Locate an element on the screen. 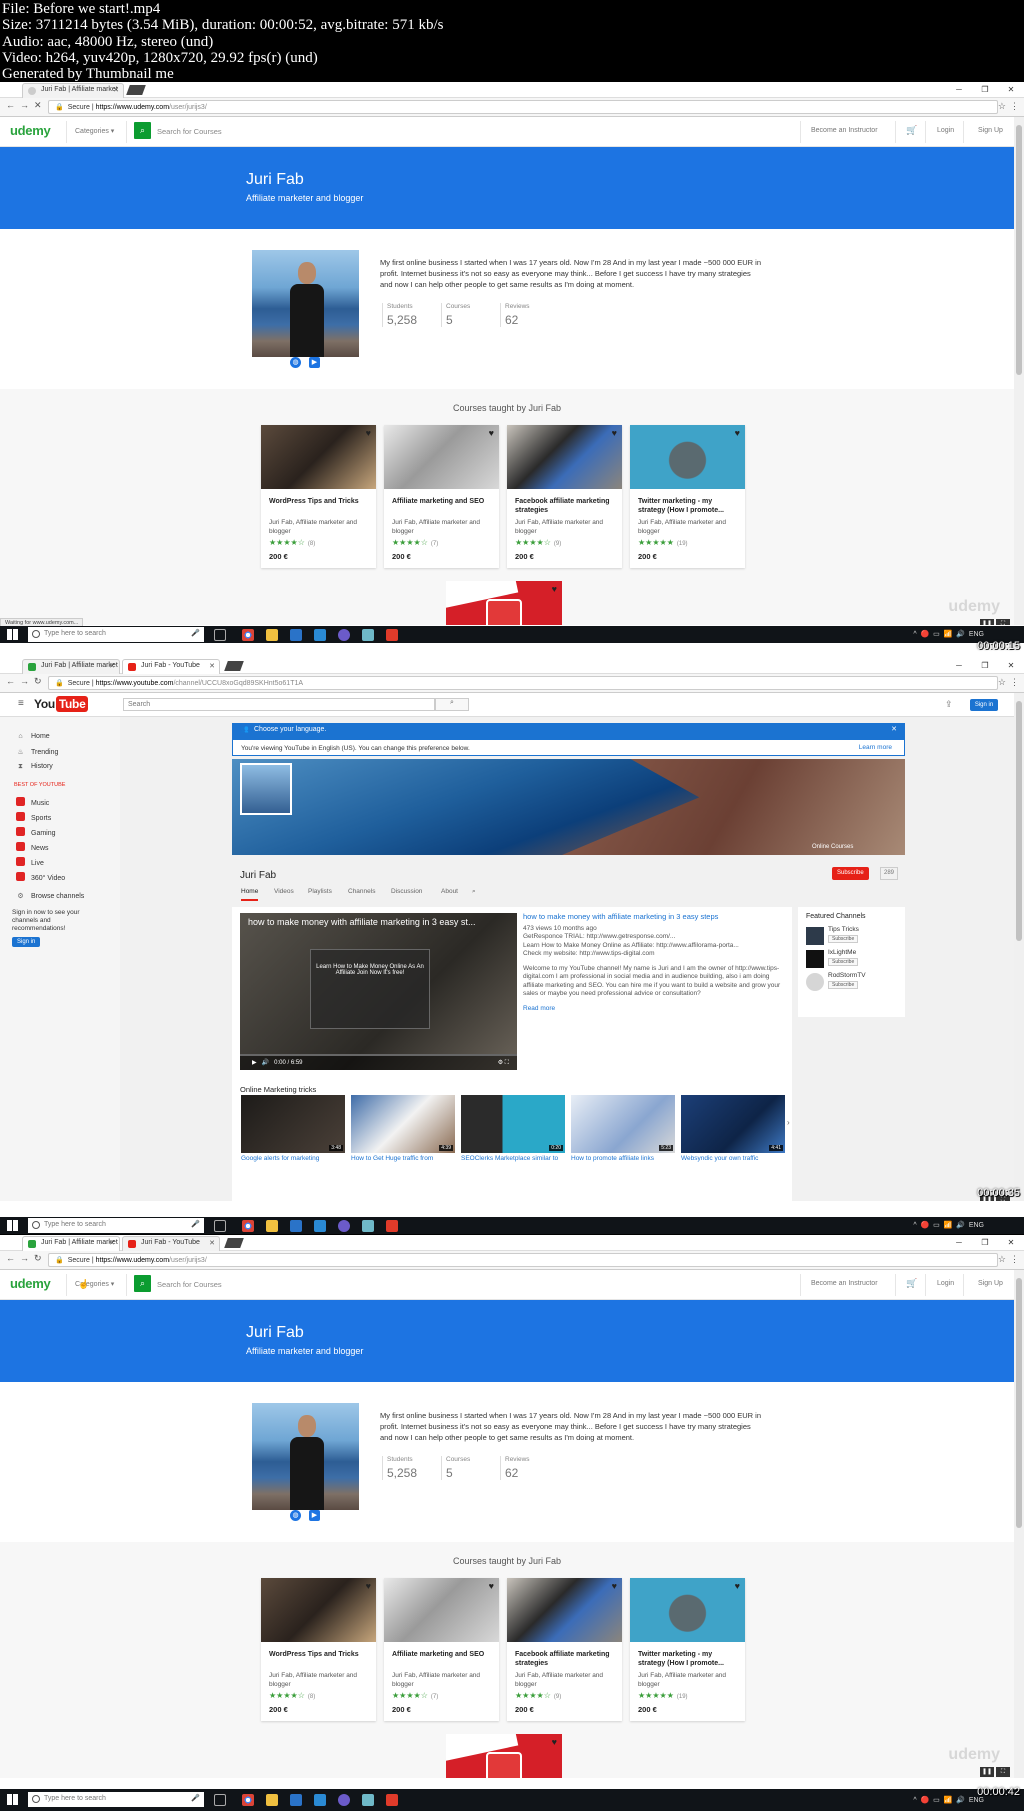 This screenshot has width=1024, height=1811. bookmark-star-icon: ☆ is located at coordinates (1002, 106).